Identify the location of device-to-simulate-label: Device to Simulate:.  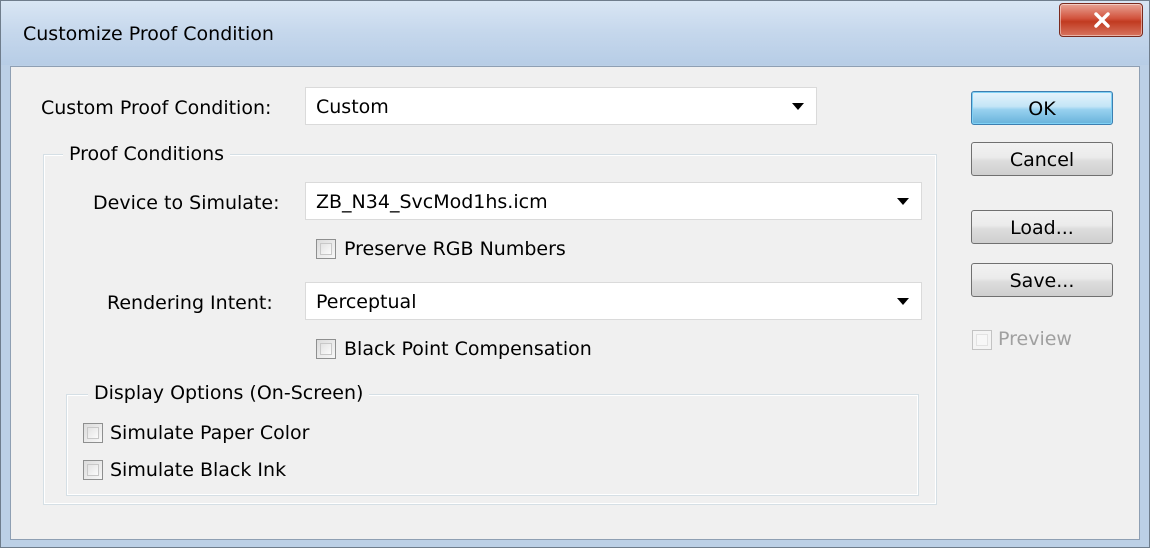
(186, 203).